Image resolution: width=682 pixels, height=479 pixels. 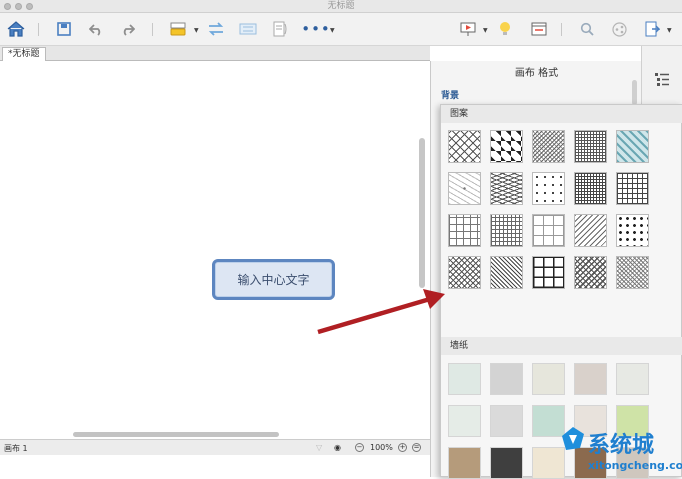 What do you see at coordinates (621, 445) in the screenshot?
I see `watermark-brand: 系统城` at bounding box center [621, 445].